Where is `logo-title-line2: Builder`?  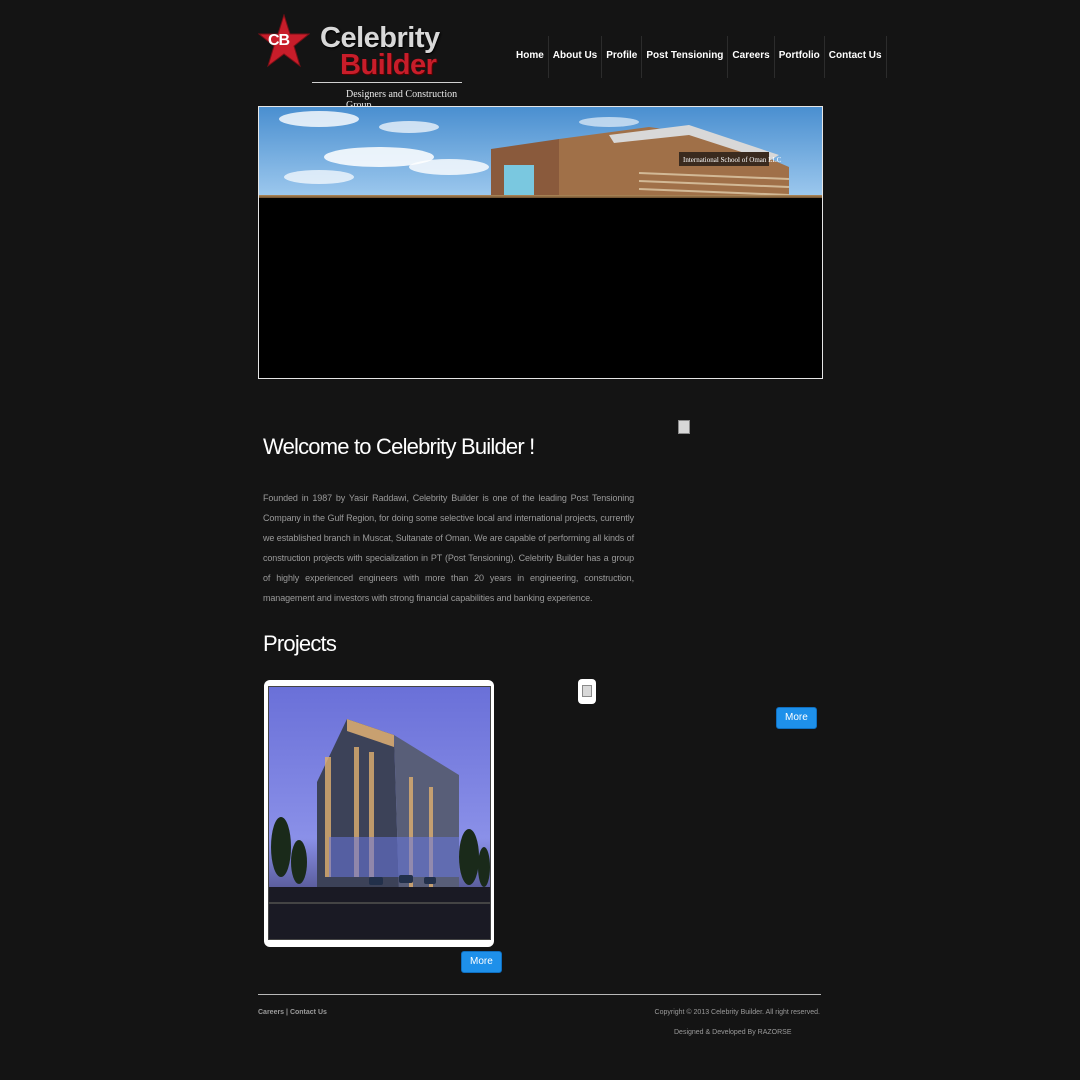
logo-title-line2: Builder is located at coordinates (388, 65).